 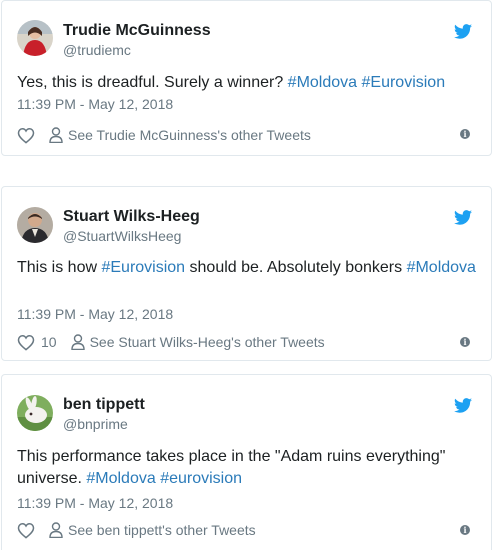 What do you see at coordinates (104, 405) in the screenshot?
I see `author-name: ben tippett` at bounding box center [104, 405].